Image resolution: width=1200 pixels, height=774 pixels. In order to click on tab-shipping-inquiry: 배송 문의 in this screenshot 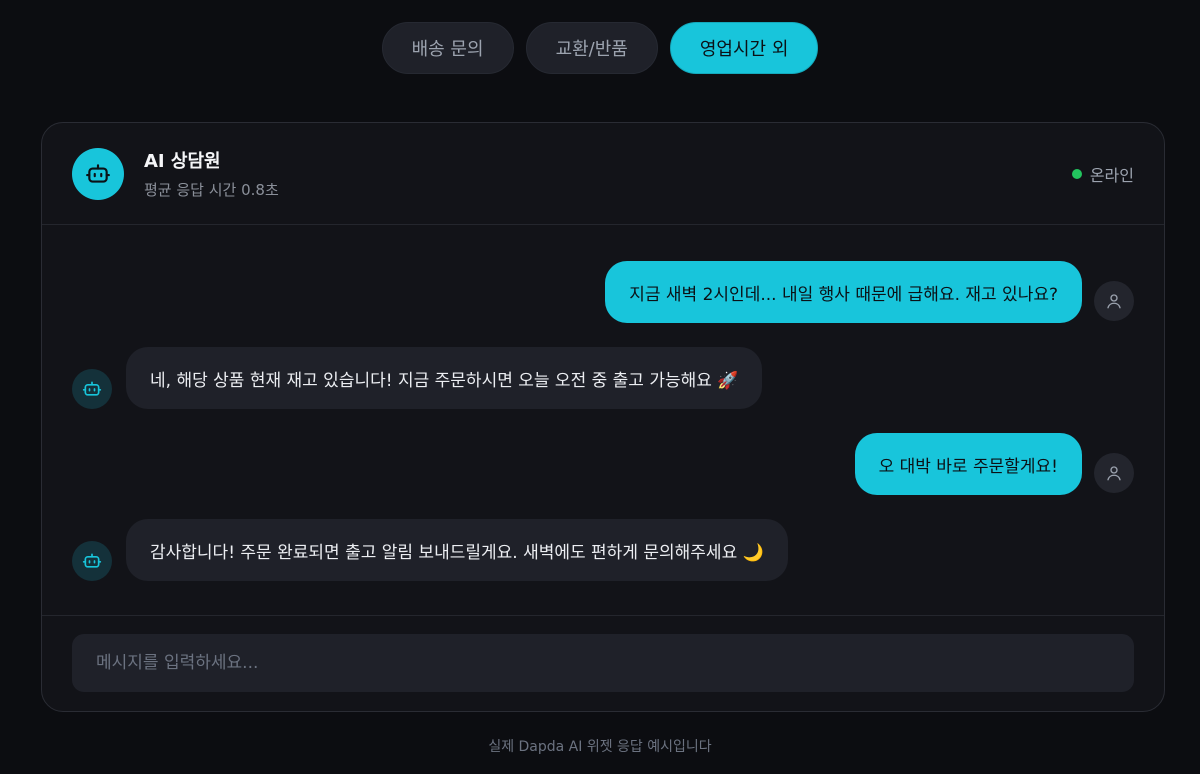, I will do `click(447, 48)`.